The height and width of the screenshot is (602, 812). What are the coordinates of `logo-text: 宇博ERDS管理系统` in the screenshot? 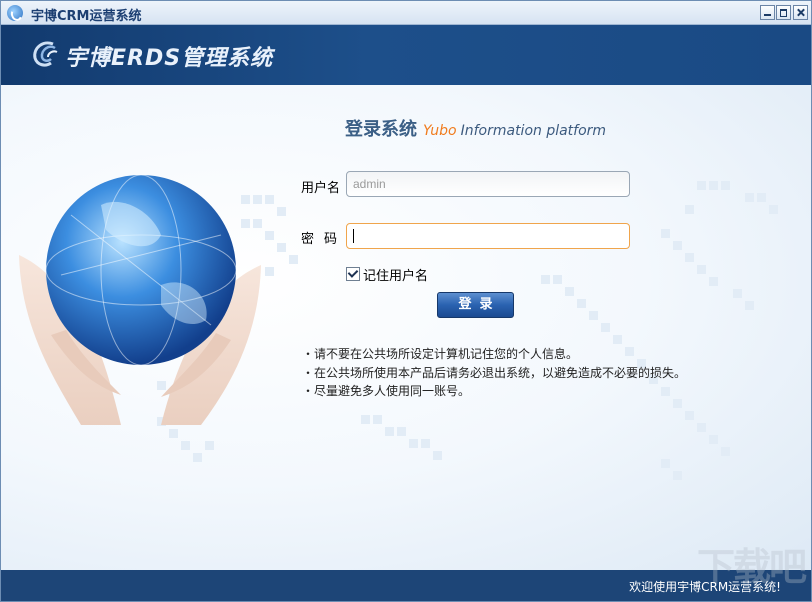 It's located at (169, 58).